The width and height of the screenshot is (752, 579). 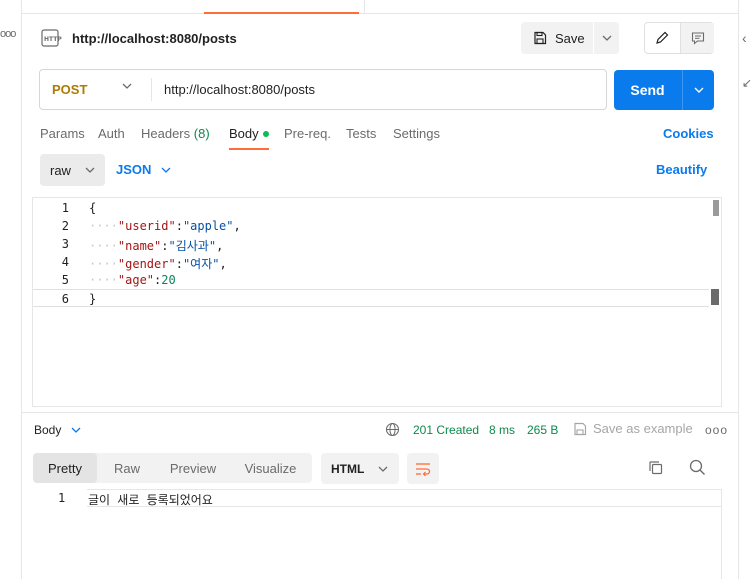 What do you see at coordinates (65, 299) in the screenshot?
I see `line-number: 6` at bounding box center [65, 299].